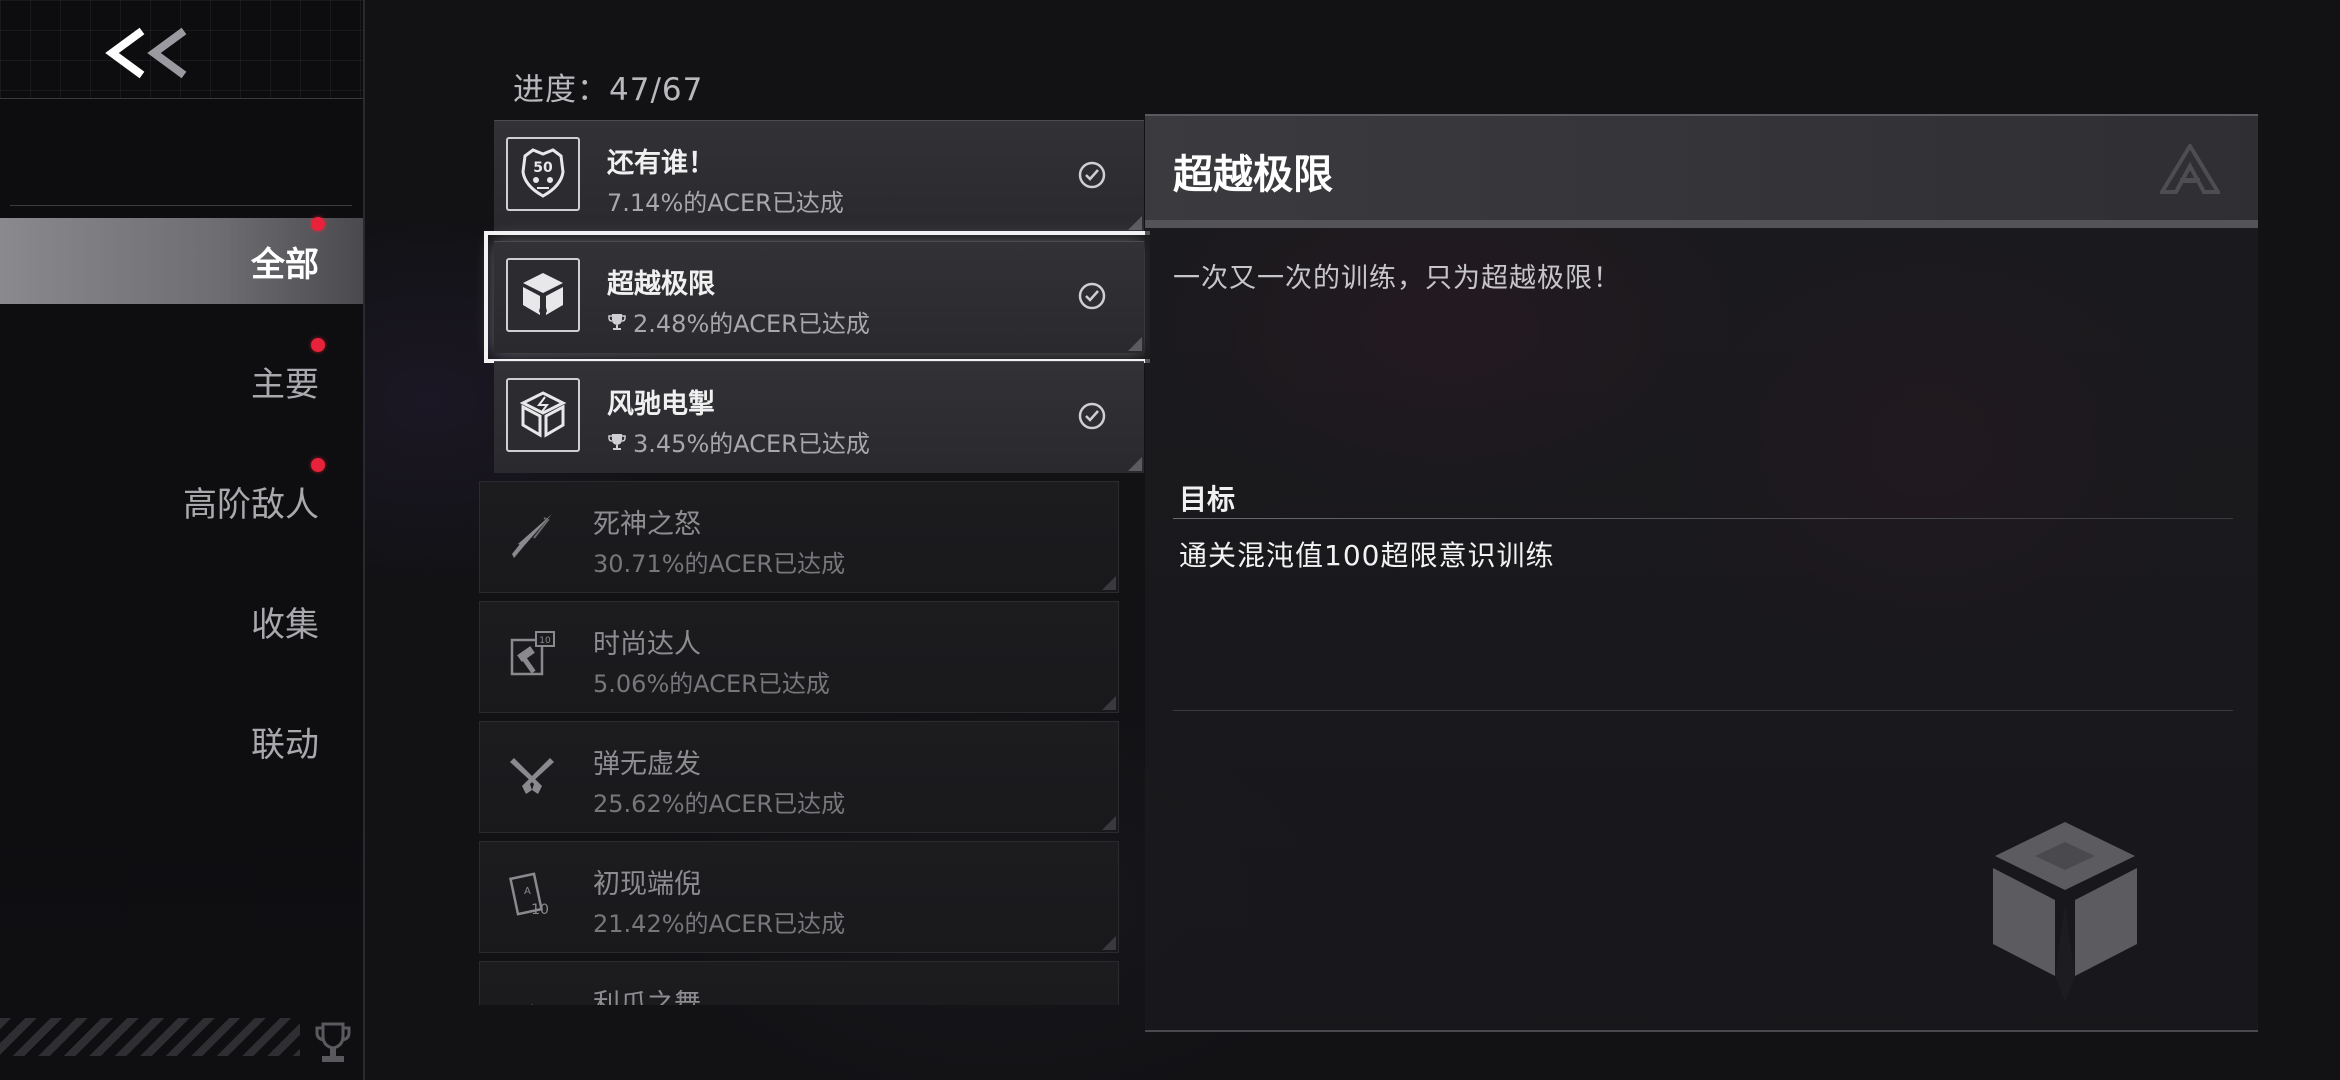 The height and width of the screenshot is (1080, 2340). What do you see at coordinates (532, 536) in the screenshot?
I see `blade-icon` at bounding box center [532, 536].